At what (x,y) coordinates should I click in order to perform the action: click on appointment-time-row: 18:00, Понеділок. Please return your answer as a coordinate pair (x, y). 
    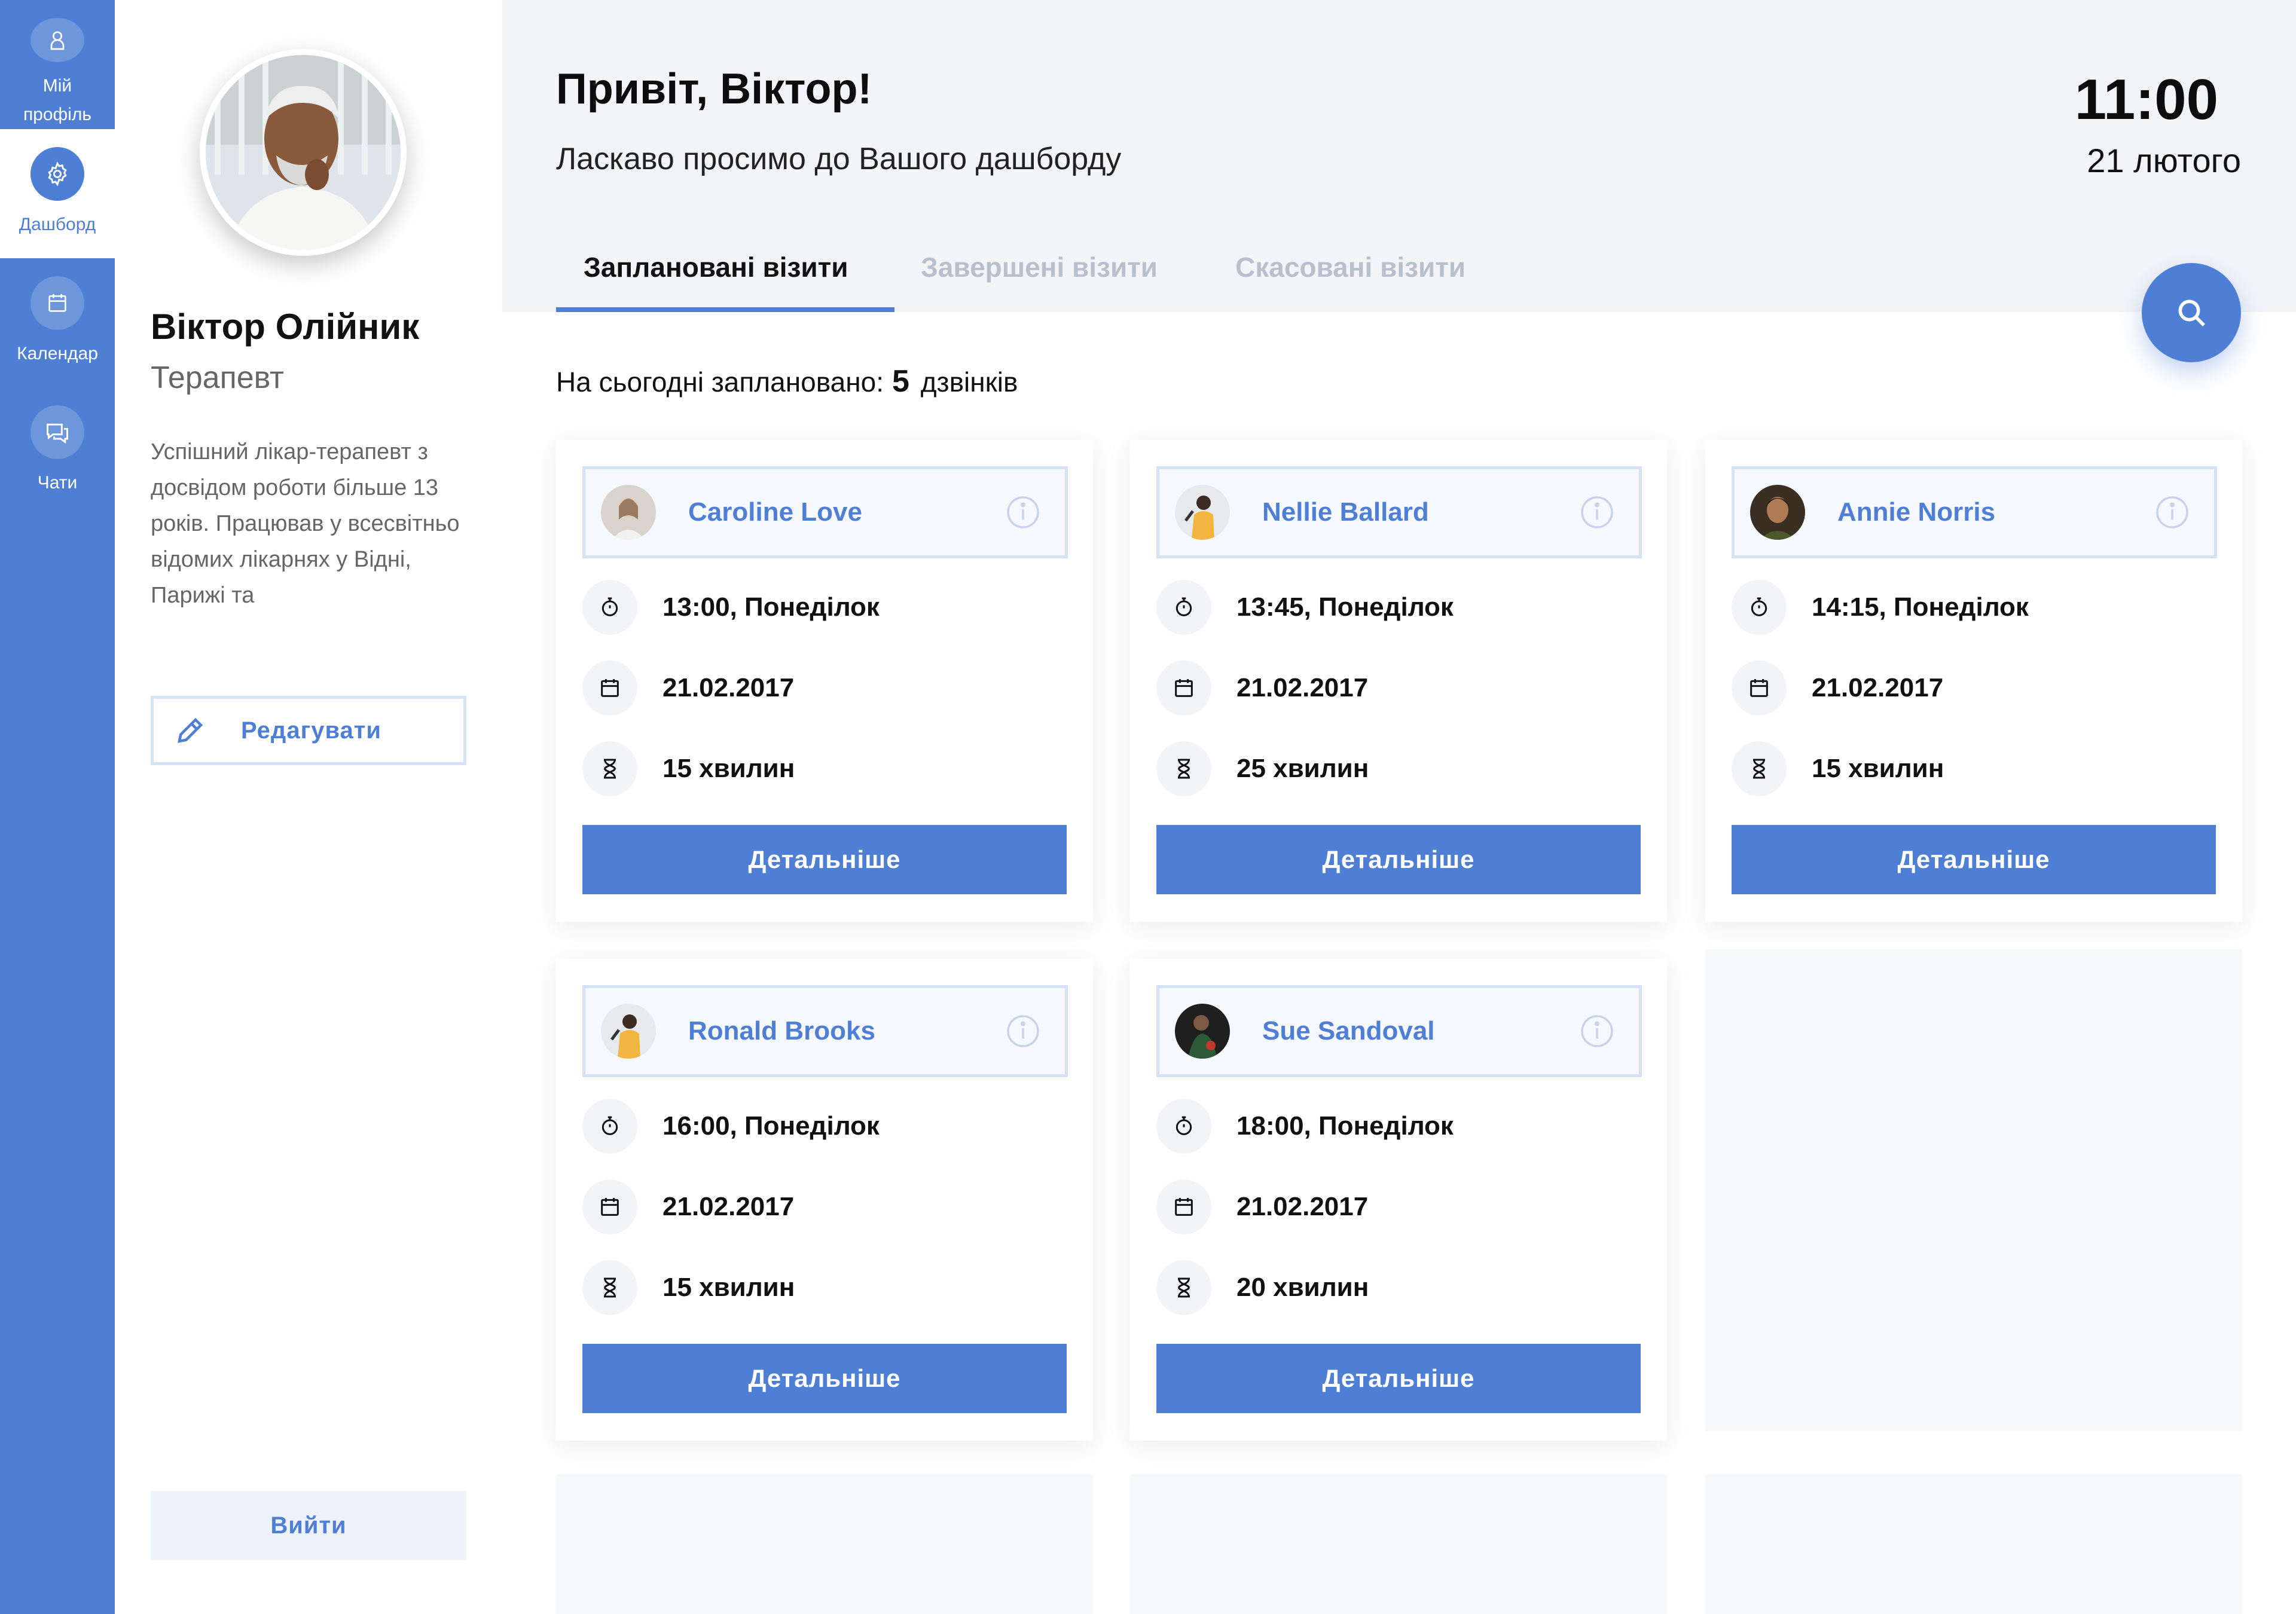
    Looking at the image, I should click on (1305, 1126).